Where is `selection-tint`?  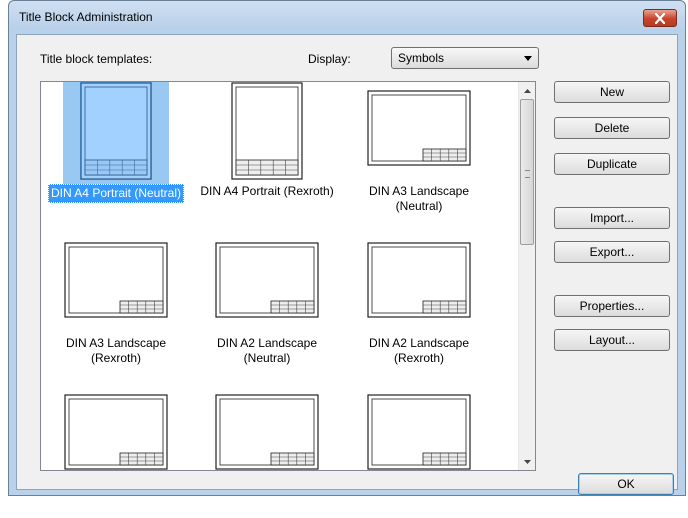
selection-tint is located at coordinates (116, 131).